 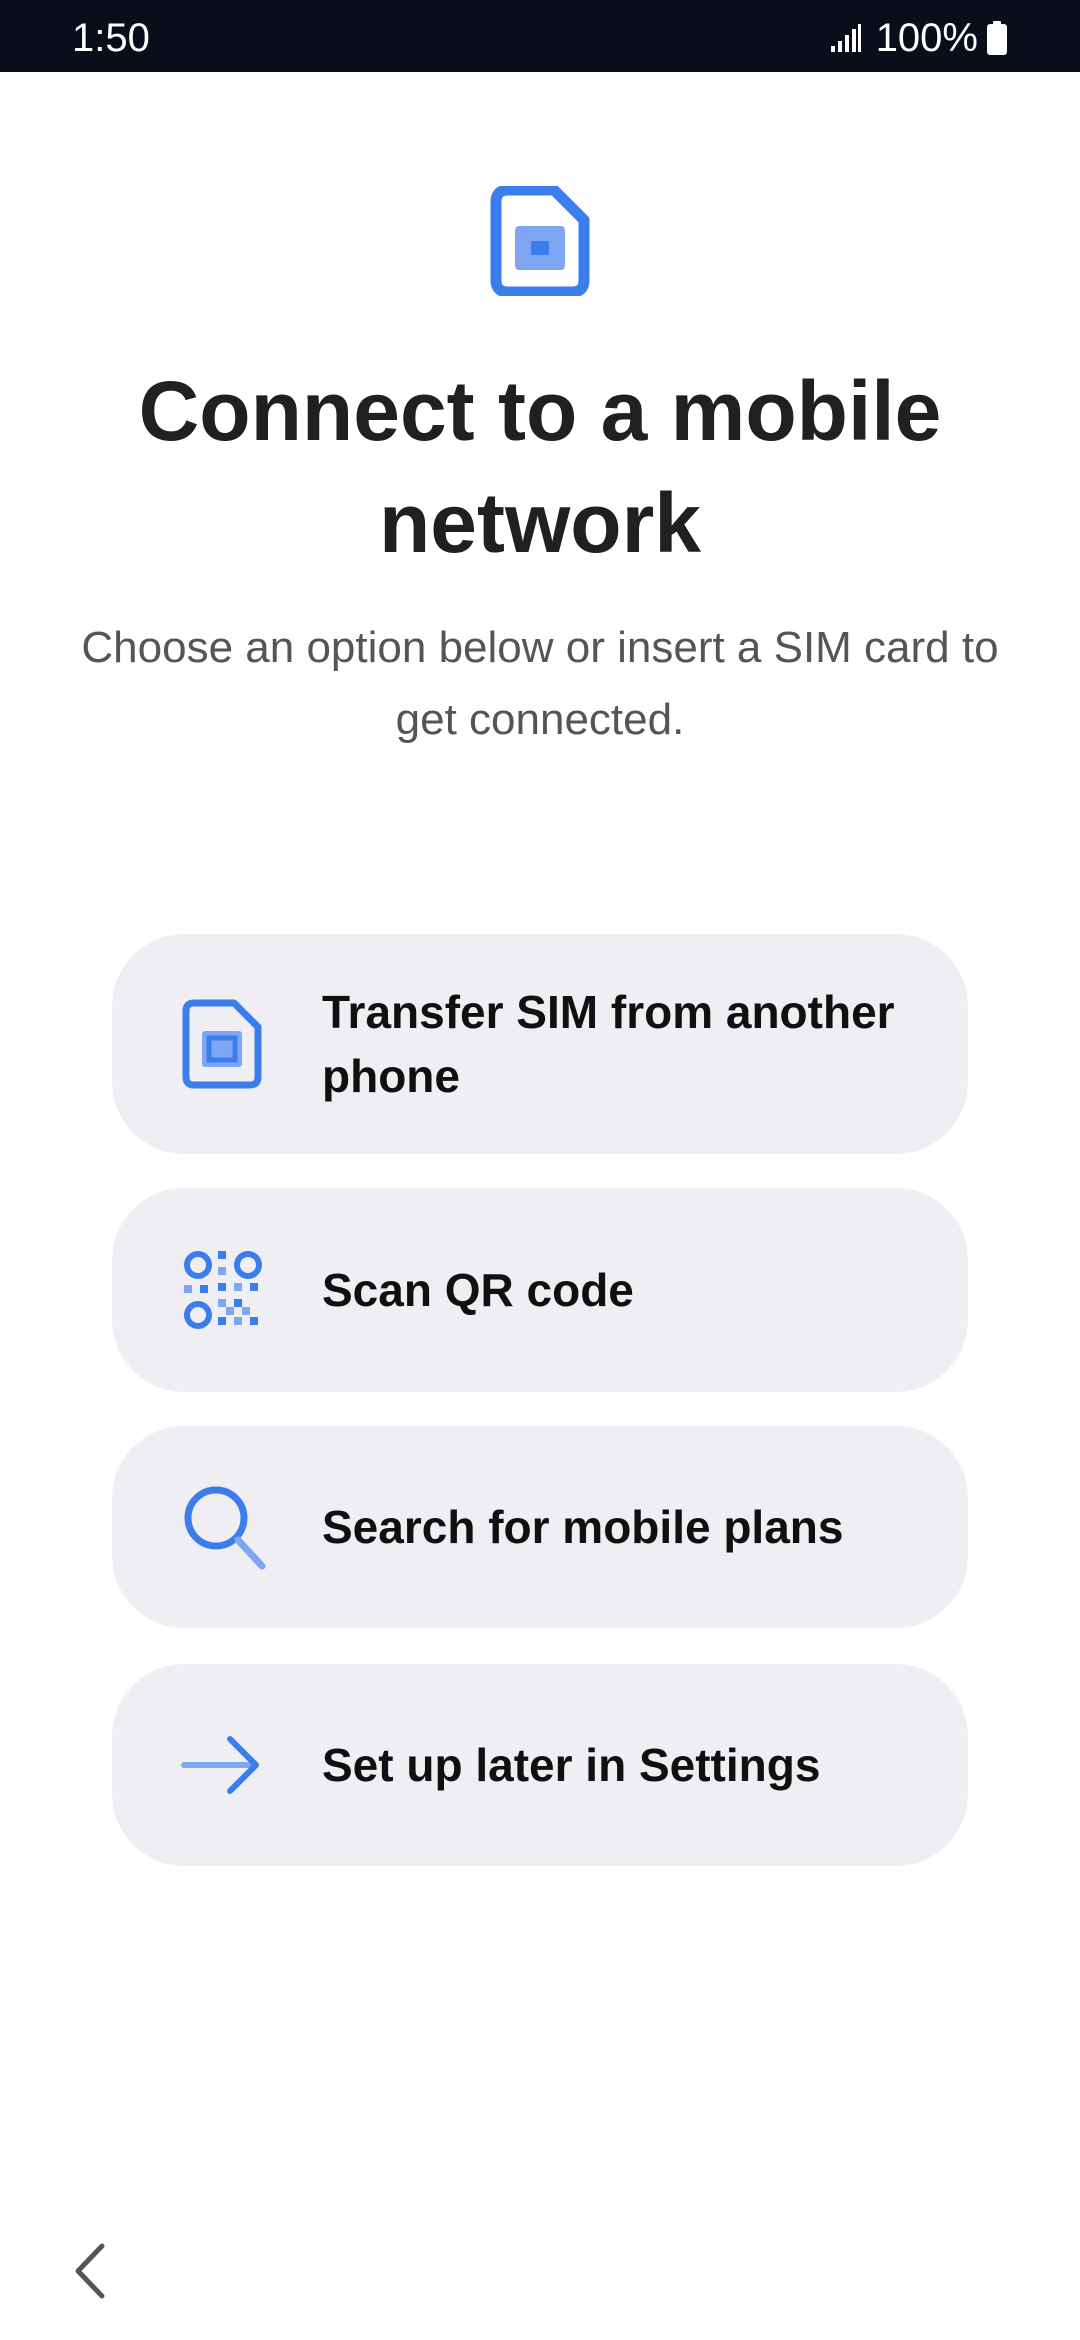 What do you see at coordinates (997, 38) in the screenshot?
I see `battery-icon` at bounding box center [997, 38].